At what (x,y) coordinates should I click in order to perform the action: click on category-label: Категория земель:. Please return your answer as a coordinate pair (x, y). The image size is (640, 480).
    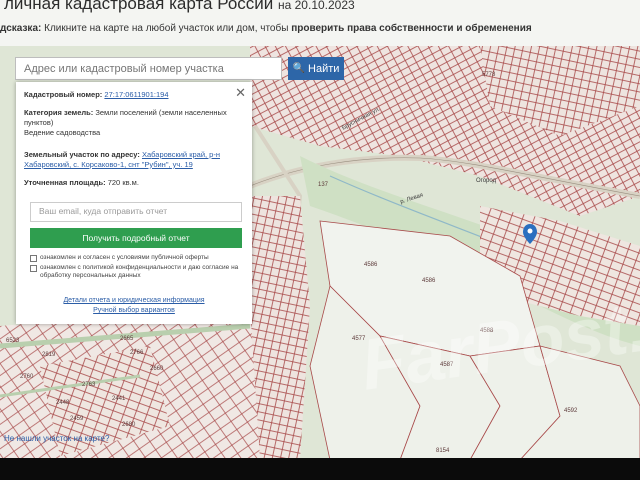
    Looking at the image, I should click on (59, 112).